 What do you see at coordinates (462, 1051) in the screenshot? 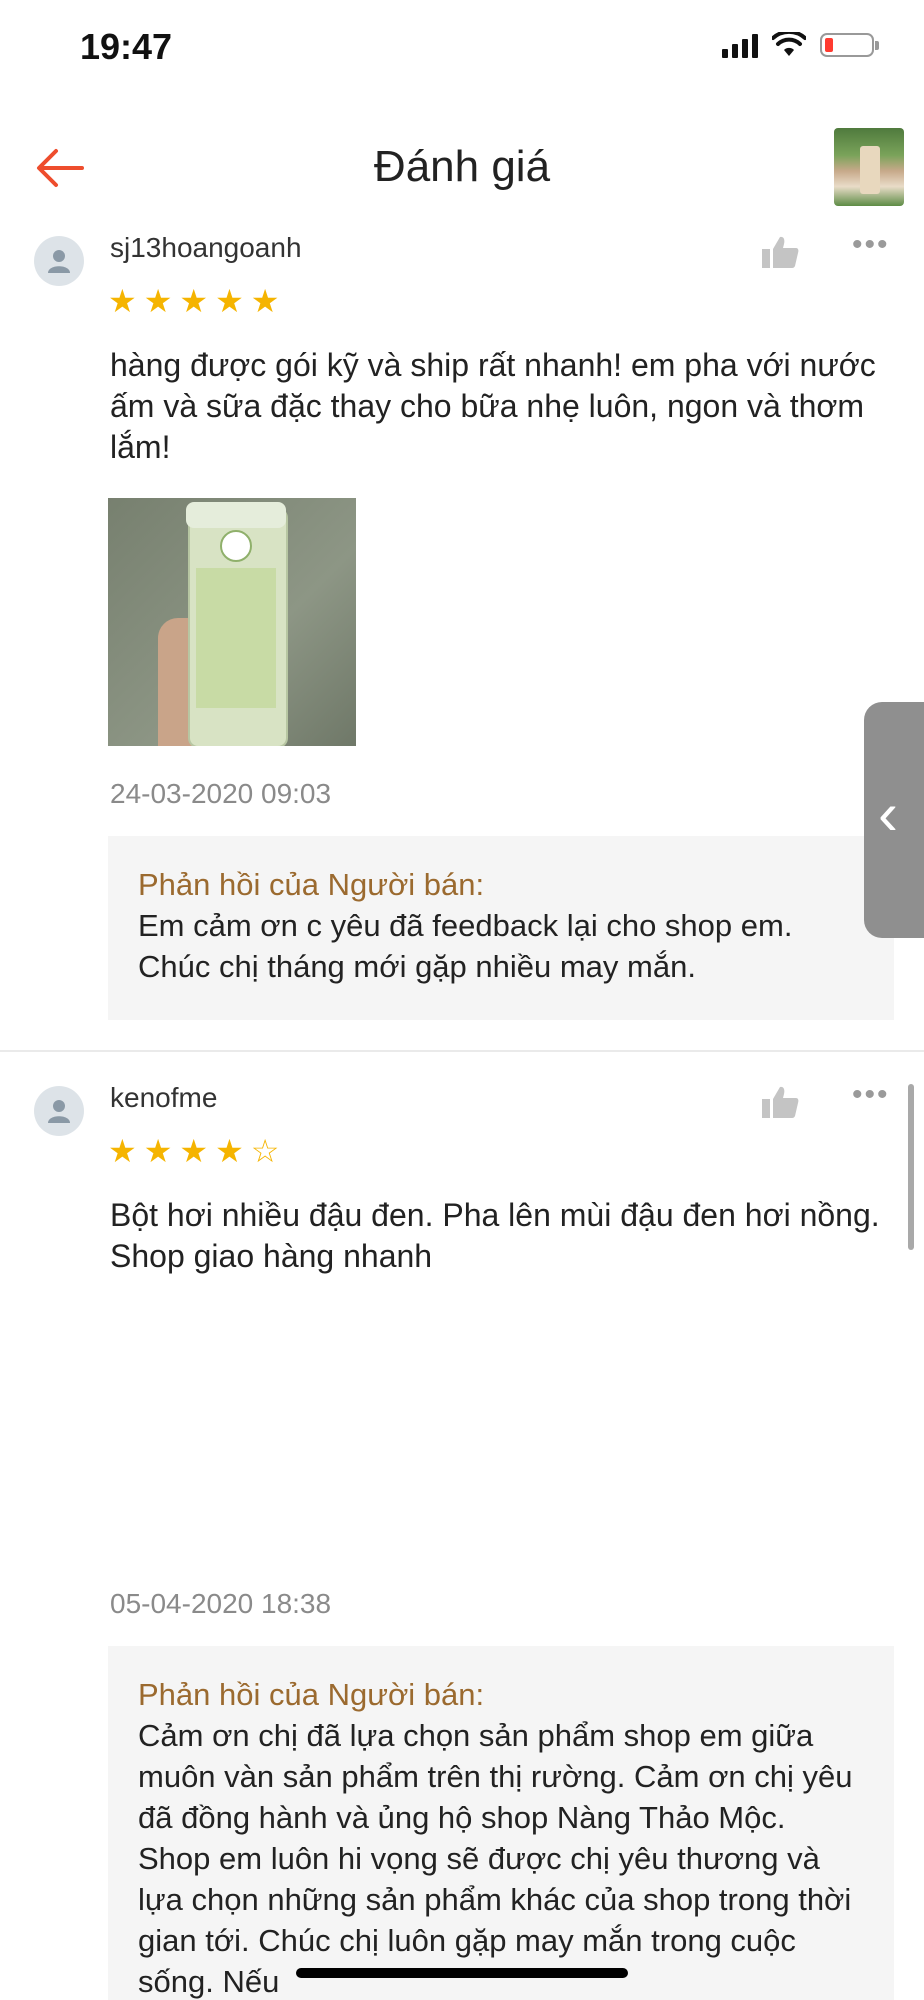
I see `divider` at bounding box center [462, 1051].